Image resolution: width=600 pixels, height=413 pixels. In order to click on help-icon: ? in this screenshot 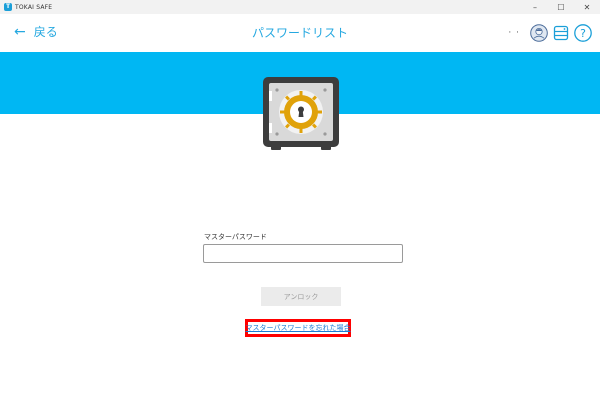, I will do `click(583, 33)`.